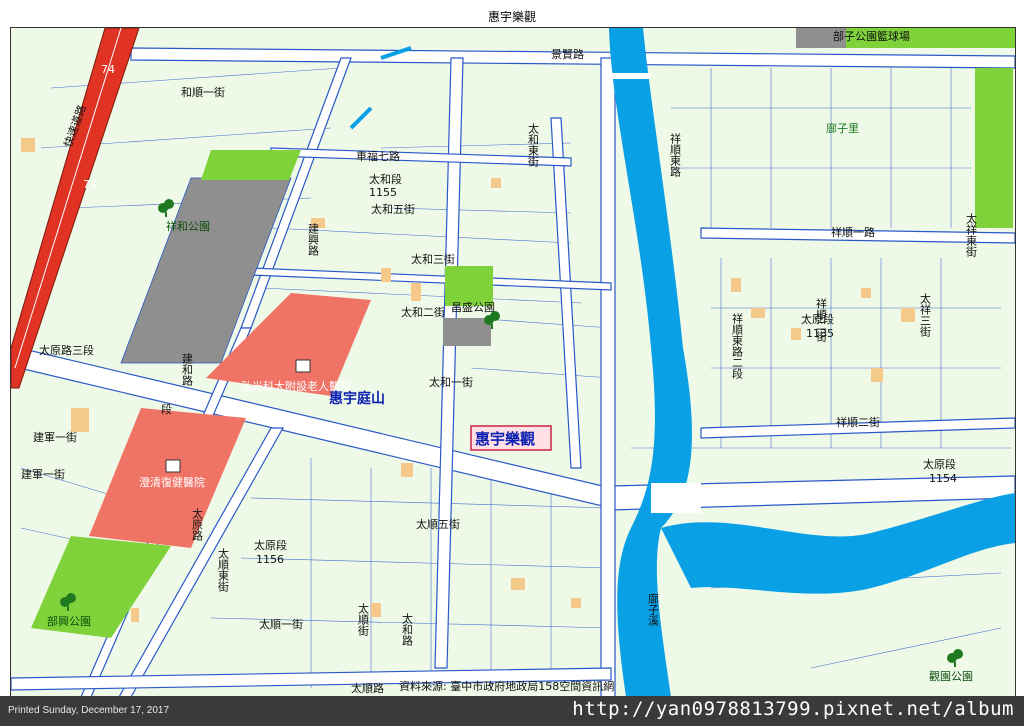  Describe the element at coordinates (166, 409) in the screenshot. I see `label-duan: 段` at that location.